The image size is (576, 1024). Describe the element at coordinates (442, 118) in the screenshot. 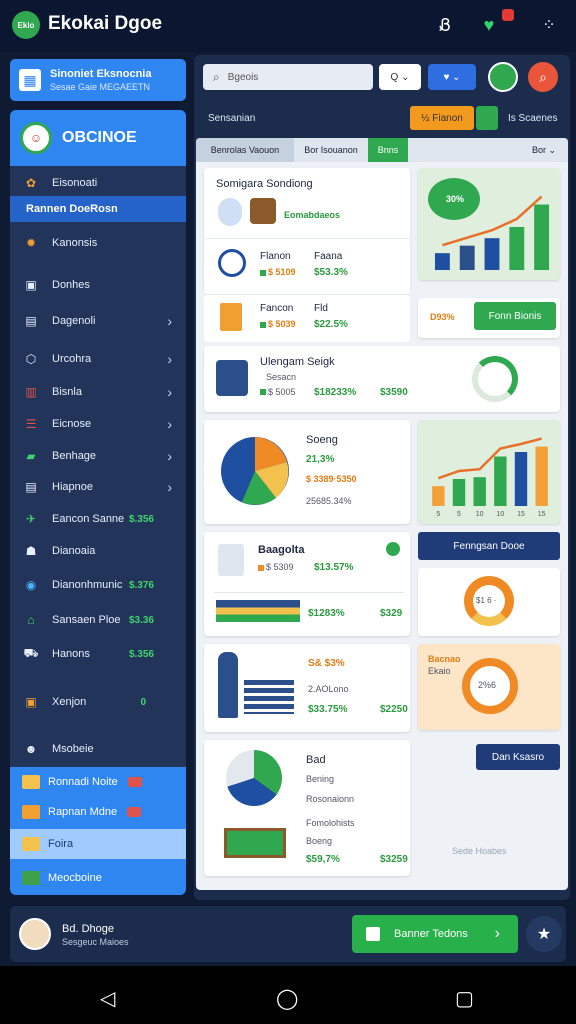

I see `orange-filter-button: ½ Fianon` at that location.